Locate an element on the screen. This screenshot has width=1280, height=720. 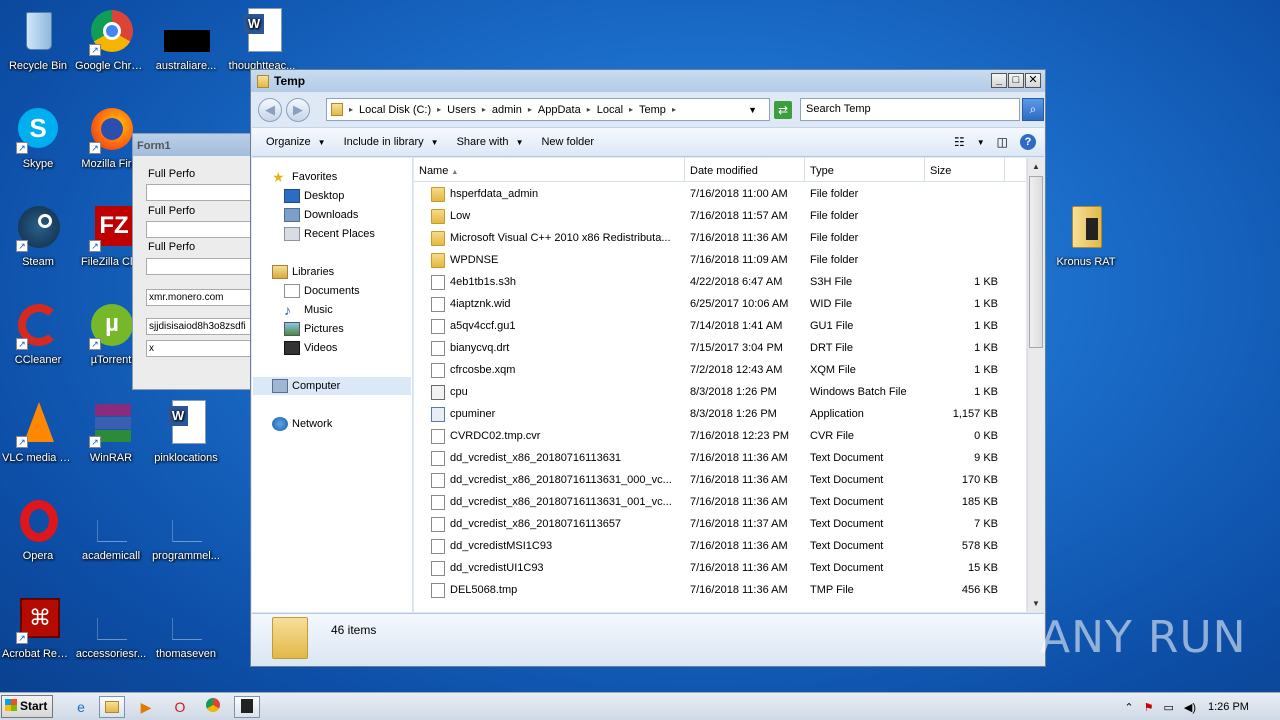
file-row: Low 7/16/2018 11:57 AM File folder is located at coordinates (720, 217).